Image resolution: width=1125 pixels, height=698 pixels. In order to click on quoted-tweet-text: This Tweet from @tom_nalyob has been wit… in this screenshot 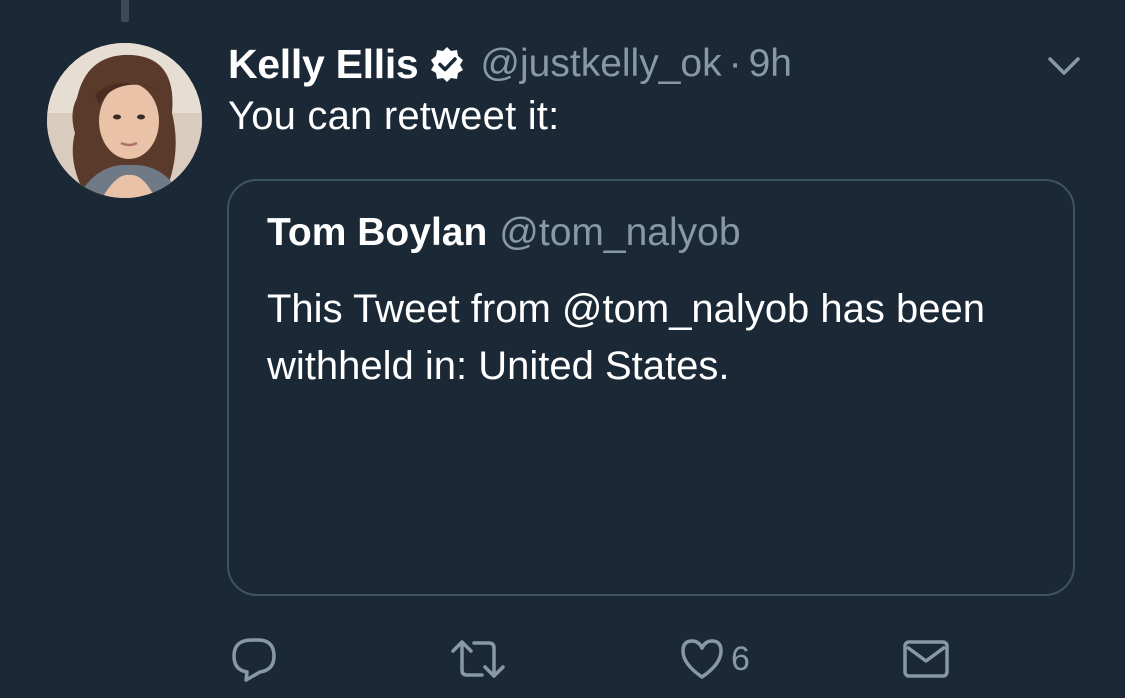, I will do `click(626, 337)`.